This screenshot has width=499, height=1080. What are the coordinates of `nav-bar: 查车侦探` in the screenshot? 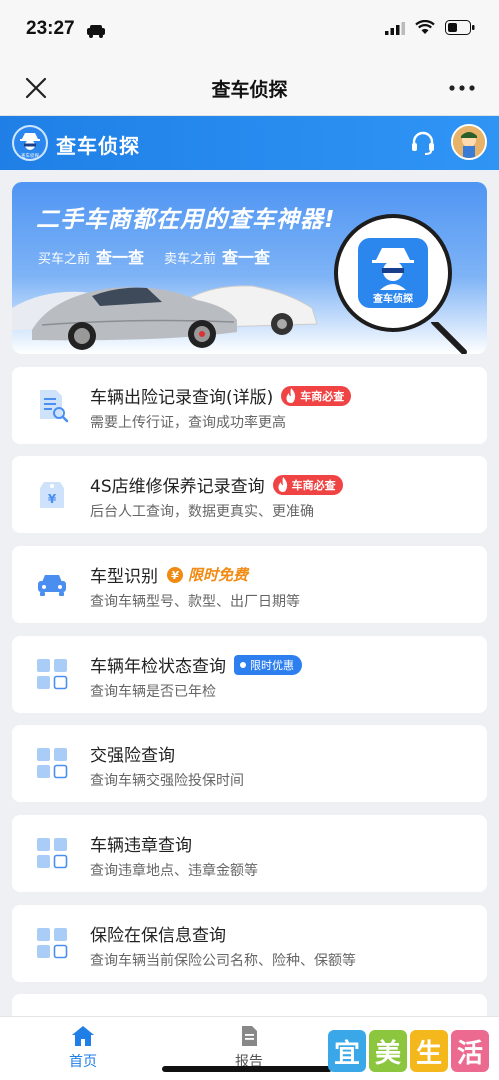 It's located at (249, 88).